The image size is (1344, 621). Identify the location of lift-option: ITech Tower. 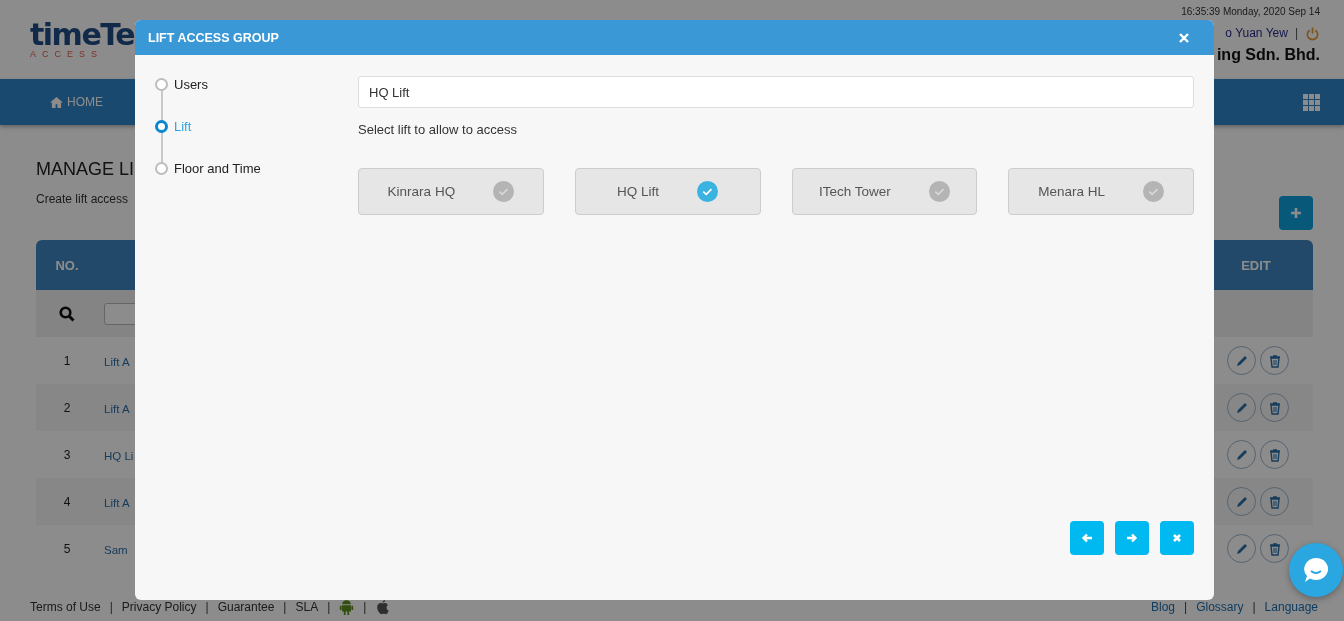
(884, 191).